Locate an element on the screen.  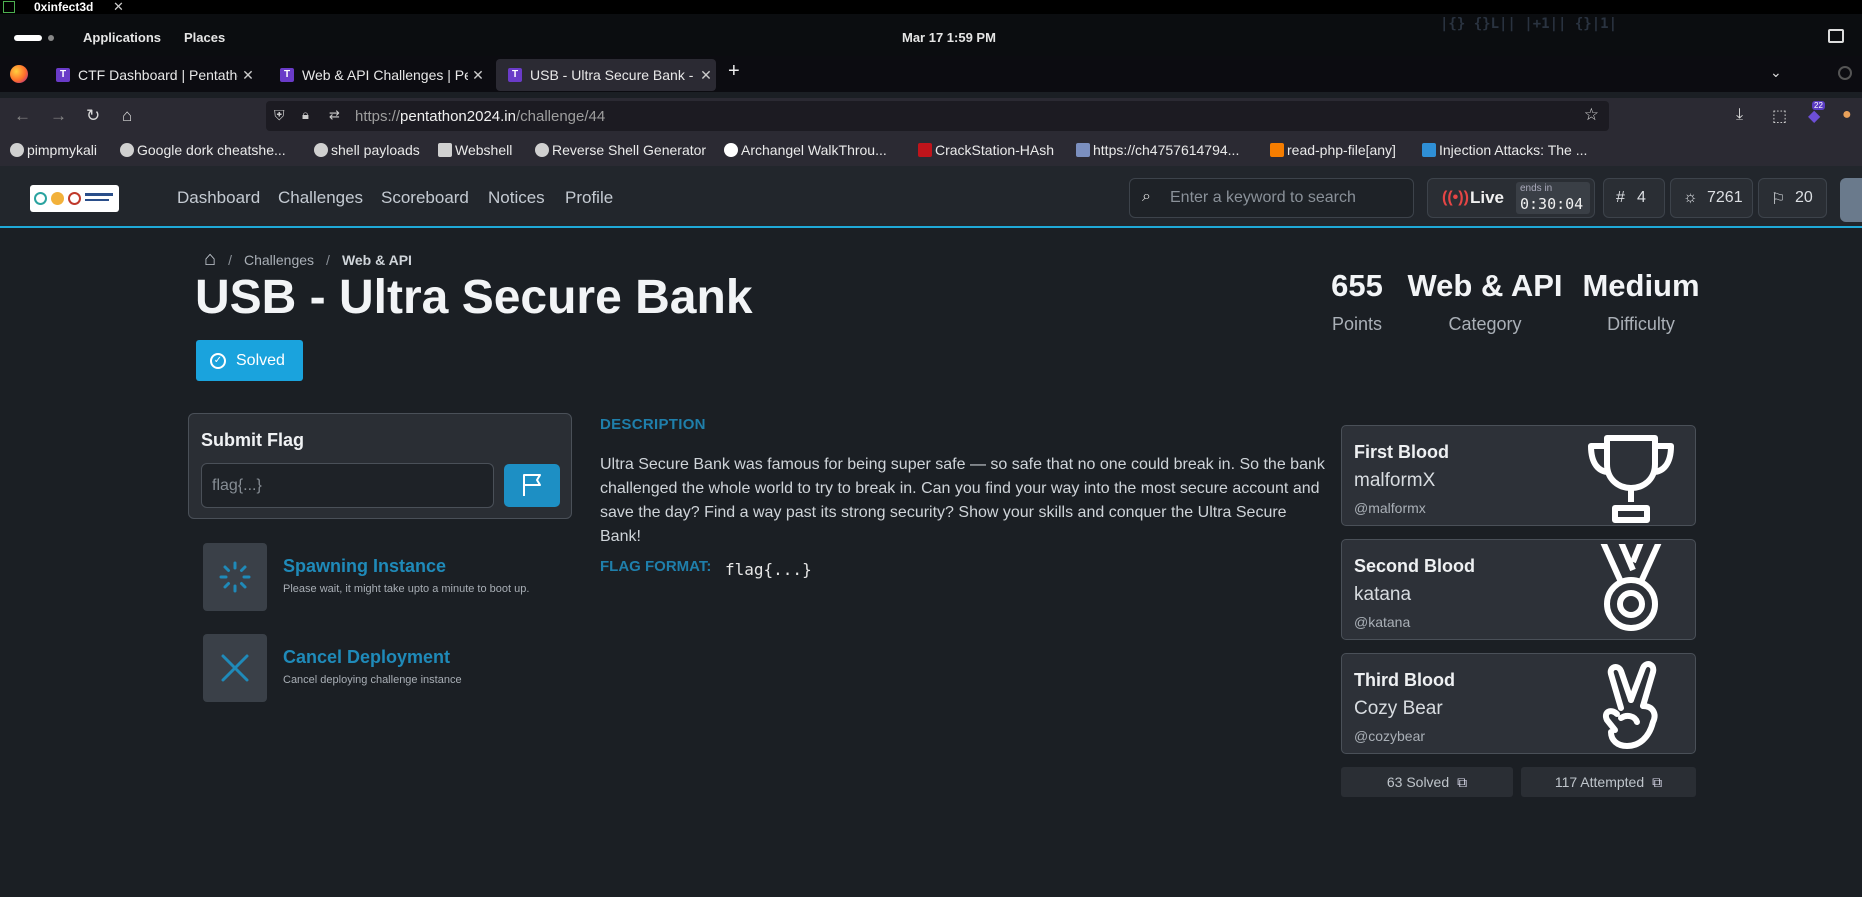
category-stat: Web & API Category is located at coordinates (1485, 301).